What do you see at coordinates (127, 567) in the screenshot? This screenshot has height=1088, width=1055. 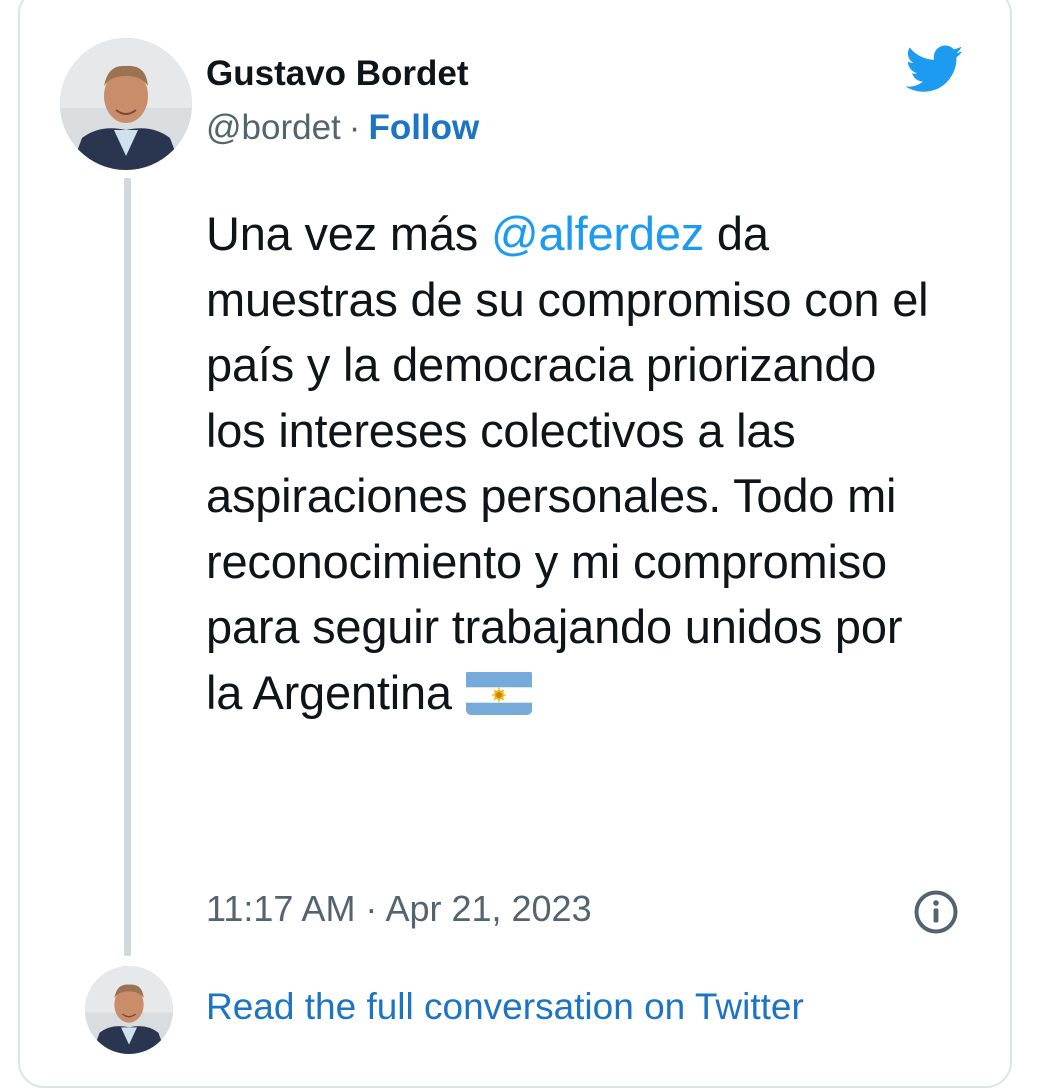 I see `thread-line` at bounding box center [127, 567].